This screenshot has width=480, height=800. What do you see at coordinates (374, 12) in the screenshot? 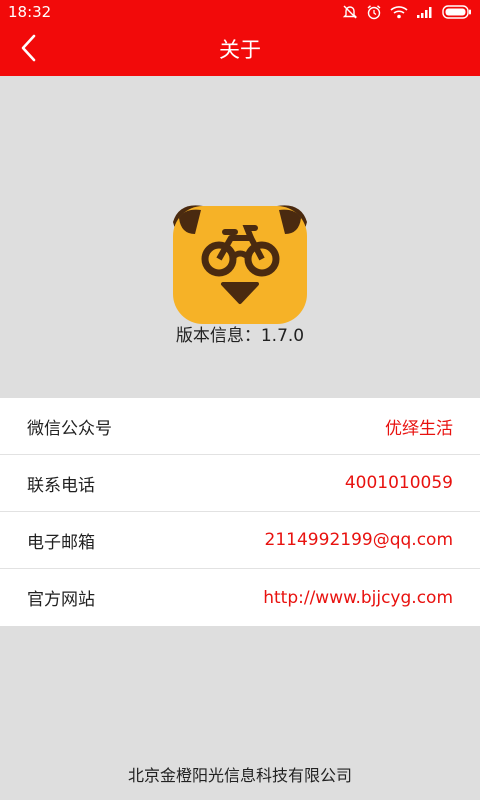
I see `alarm-icon` at bounding box center [374, 12].